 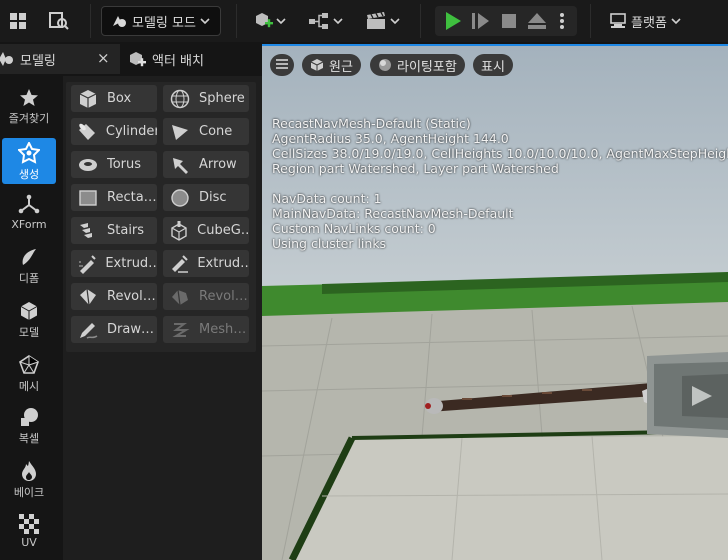 What do you see at coordinates (60, 59) in the screenshot?
I see `tab-modeling: 모델링 ×` at bounding box center [60, 59].